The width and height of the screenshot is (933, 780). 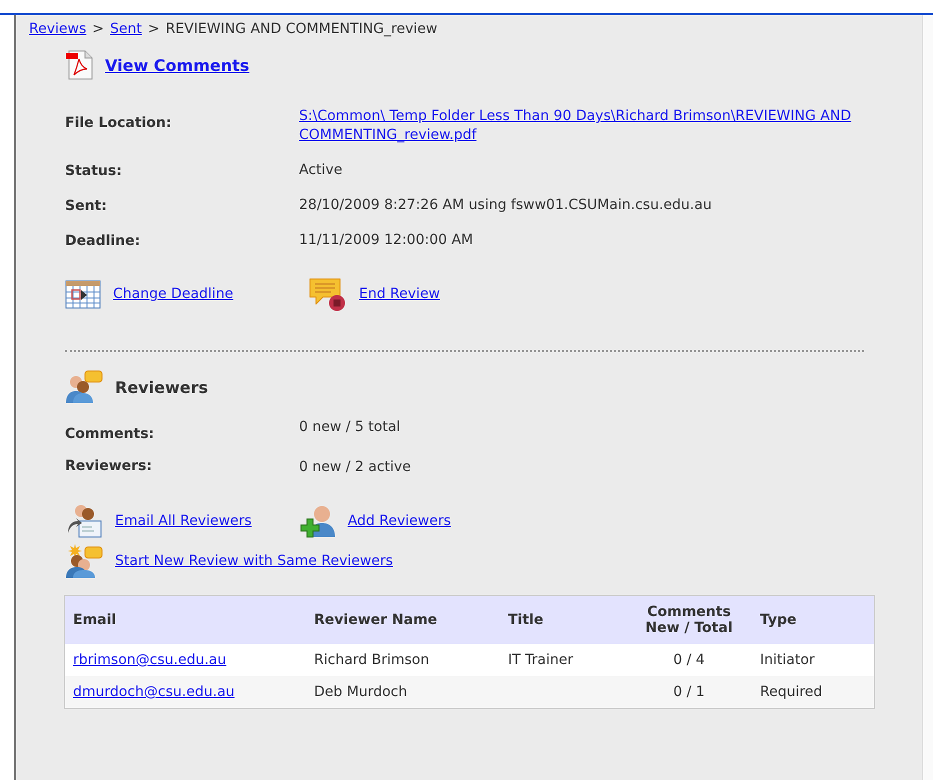 I want to click on people-mail-icon, so click(x=84, y=521).